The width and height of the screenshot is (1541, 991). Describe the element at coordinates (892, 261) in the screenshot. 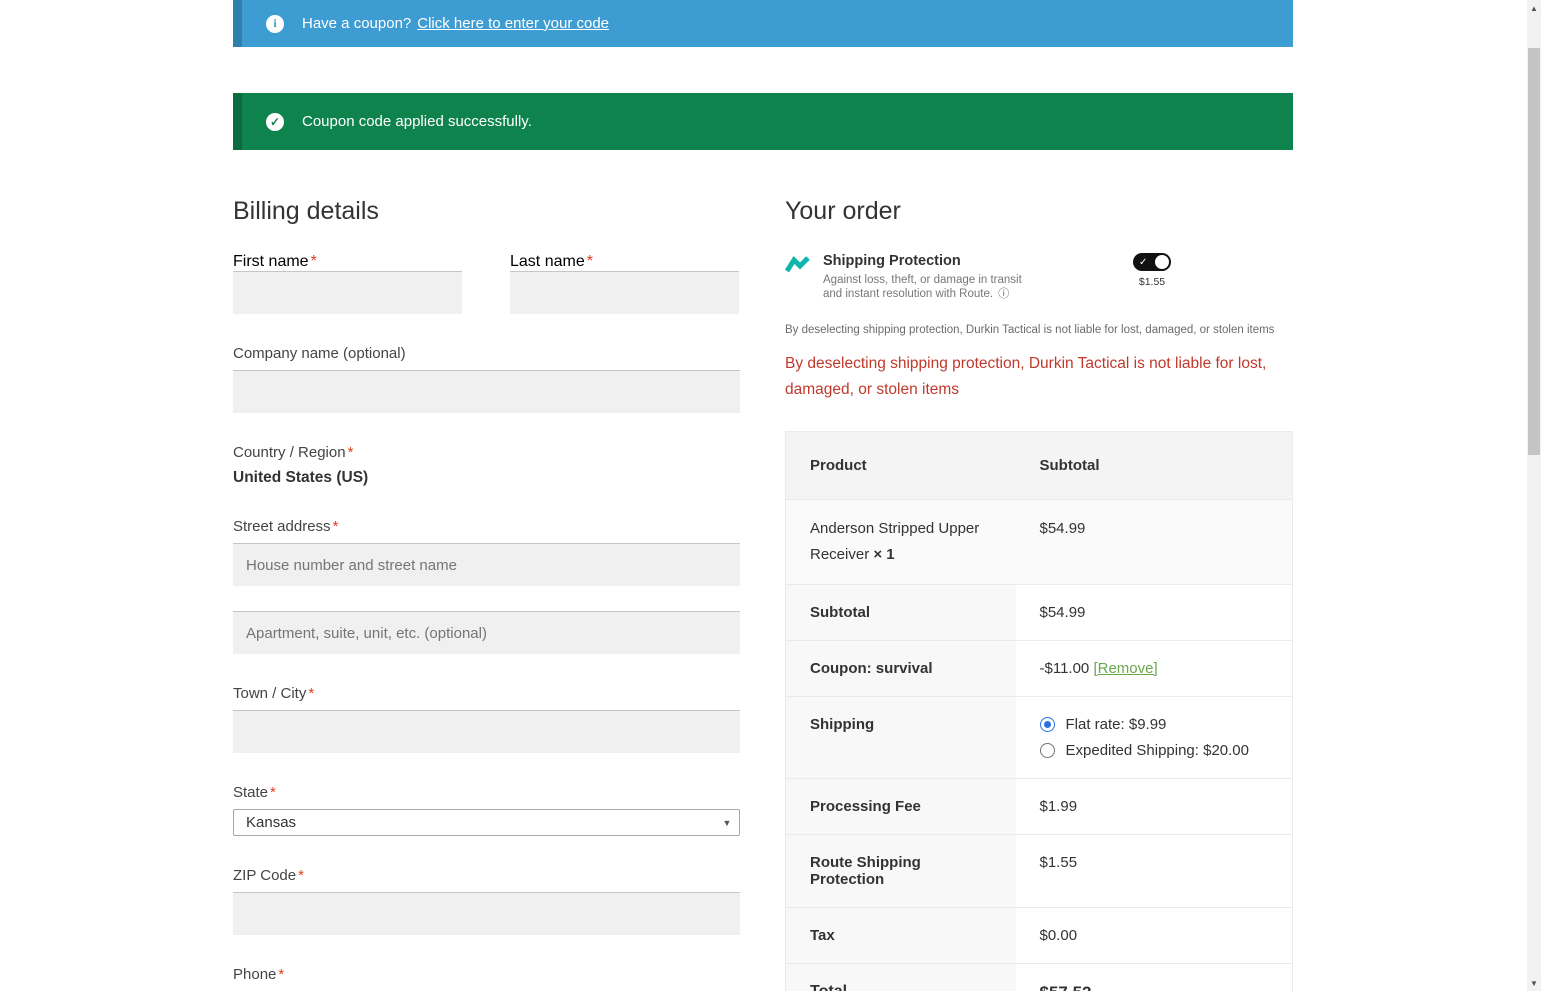

I see `protection-title: Shipping Protection` at that location.